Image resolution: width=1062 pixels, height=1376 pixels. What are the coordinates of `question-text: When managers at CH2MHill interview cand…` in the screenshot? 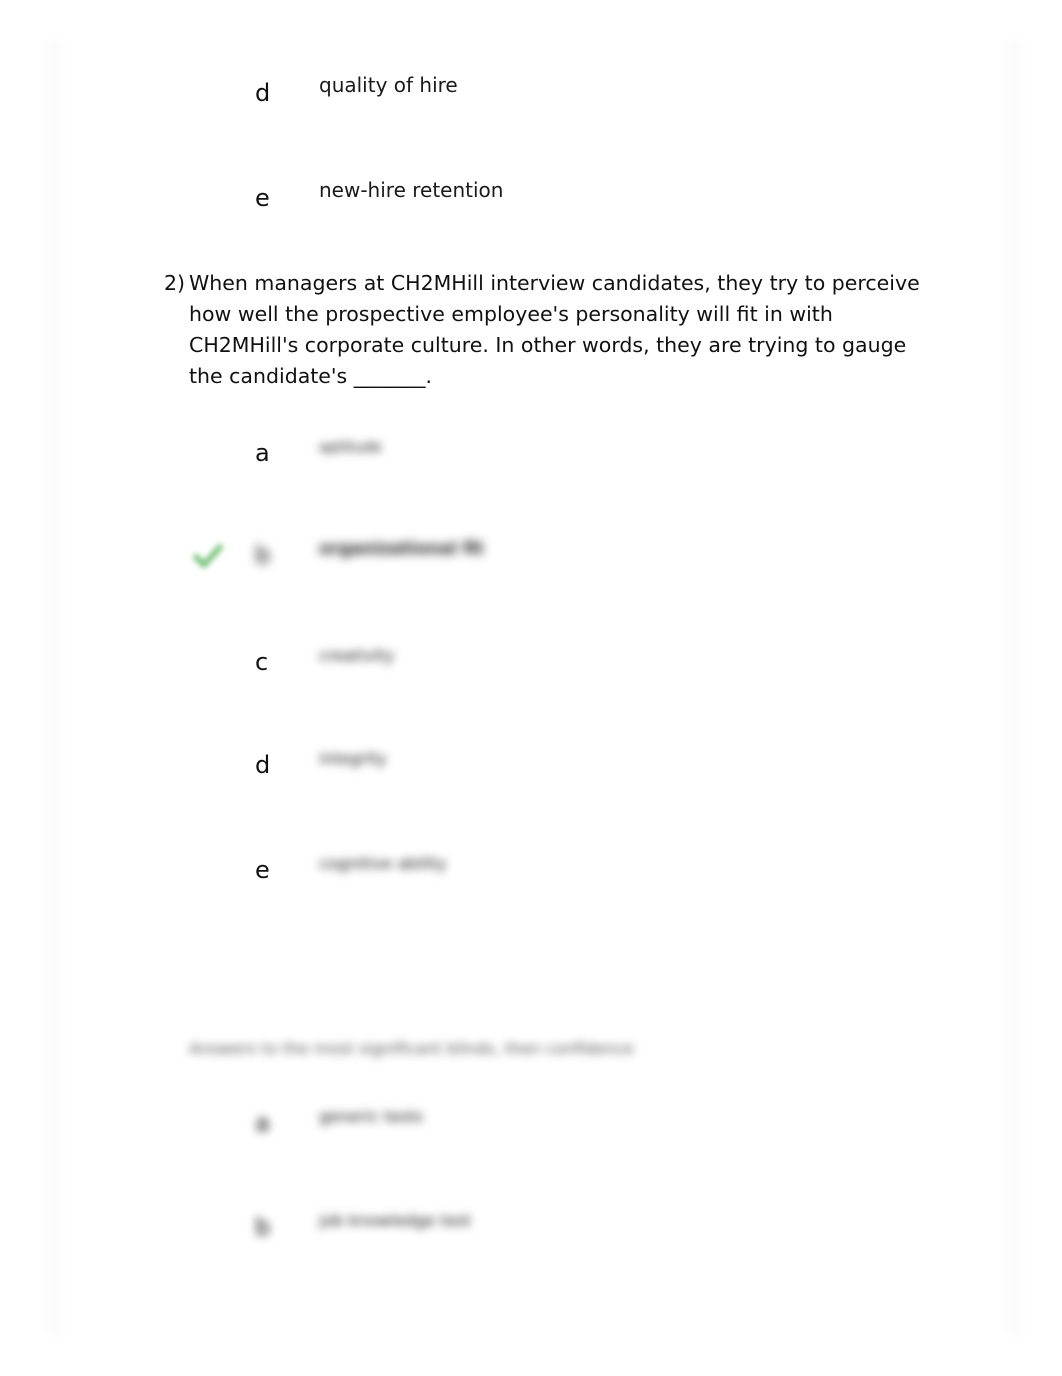 It's located at (554, 329).